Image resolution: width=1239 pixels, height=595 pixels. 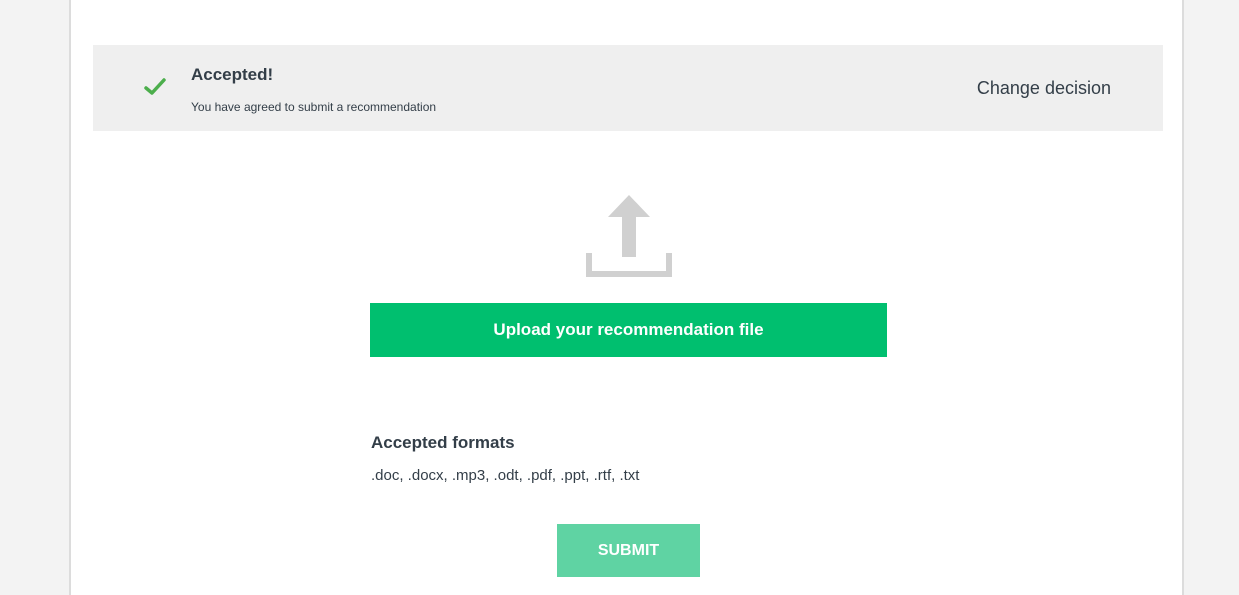 What do you see at coordinates (628, 550) in the screenshot?
I see `submit-button: SUBMIT` at bounding box center [628, 550].